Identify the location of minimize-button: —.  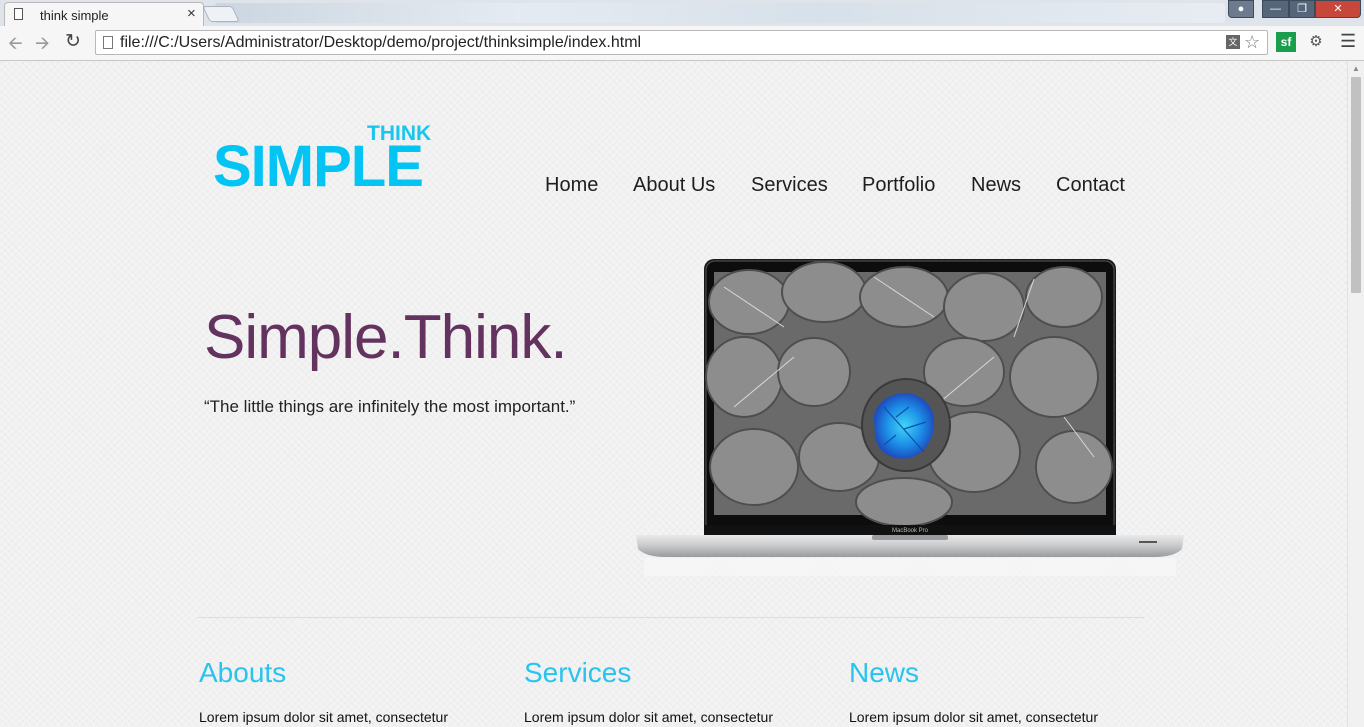
(1275, 9).